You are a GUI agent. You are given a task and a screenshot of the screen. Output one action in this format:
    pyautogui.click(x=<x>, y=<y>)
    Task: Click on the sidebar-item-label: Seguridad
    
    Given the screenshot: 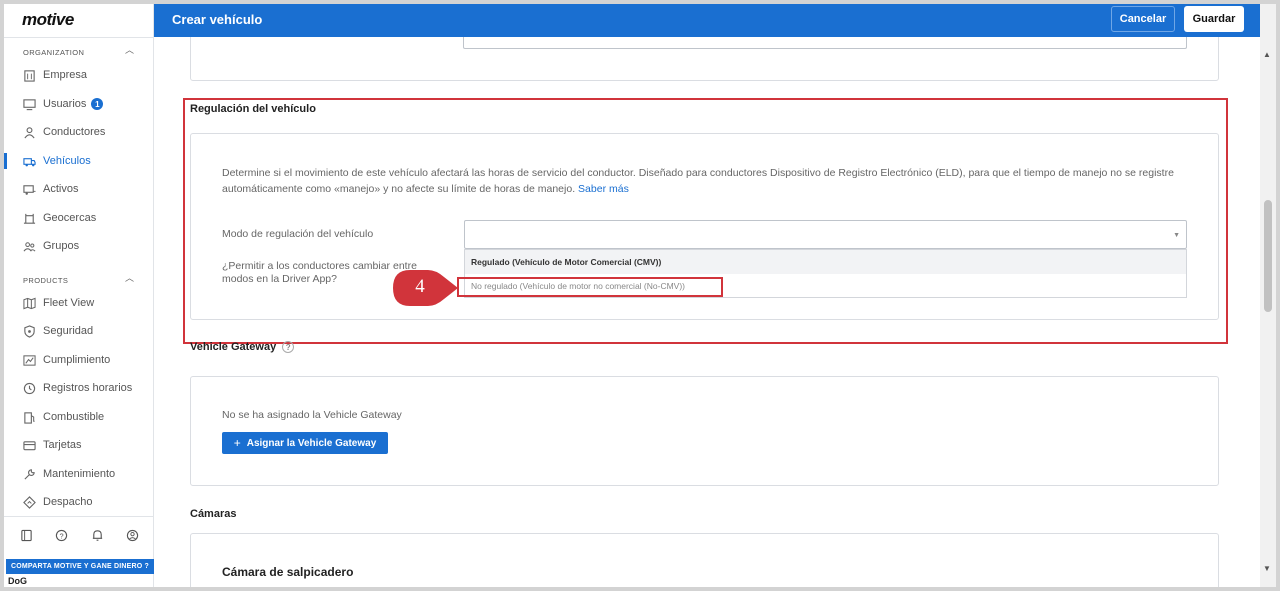 What is the action you would take?
    pyautogui.click(x=68, y=331)
    